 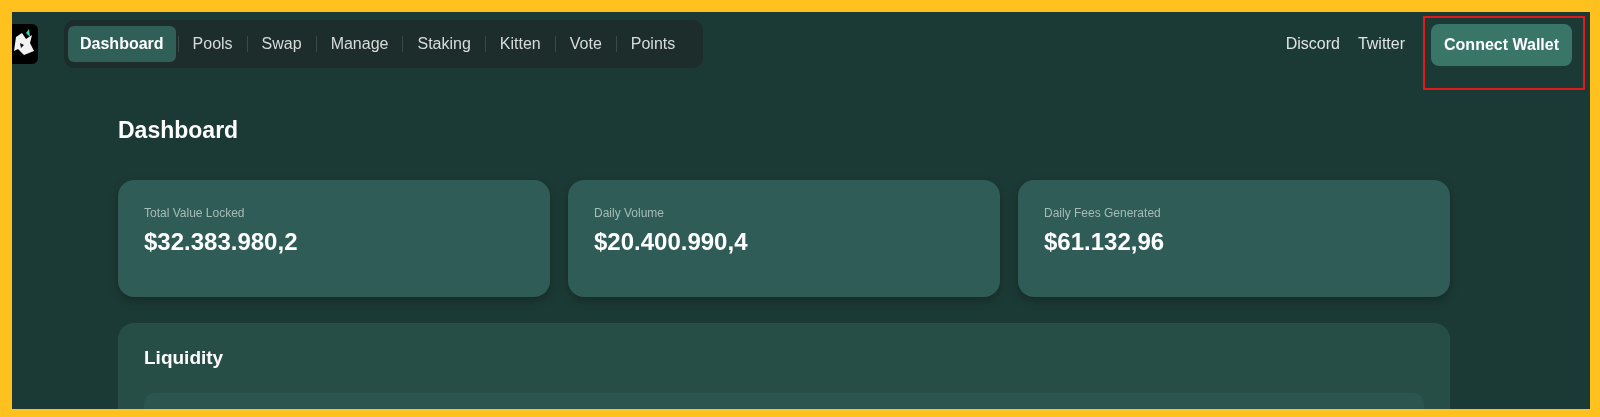 I want to click on page-title: Dashboard, so click(x=179, y=130).